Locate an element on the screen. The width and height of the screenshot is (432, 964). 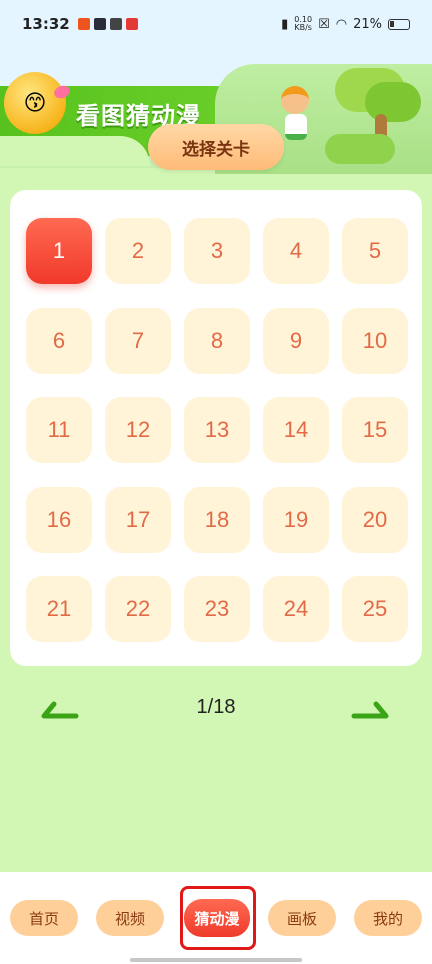
level-button: 8 is located at coordinates (217, 340).